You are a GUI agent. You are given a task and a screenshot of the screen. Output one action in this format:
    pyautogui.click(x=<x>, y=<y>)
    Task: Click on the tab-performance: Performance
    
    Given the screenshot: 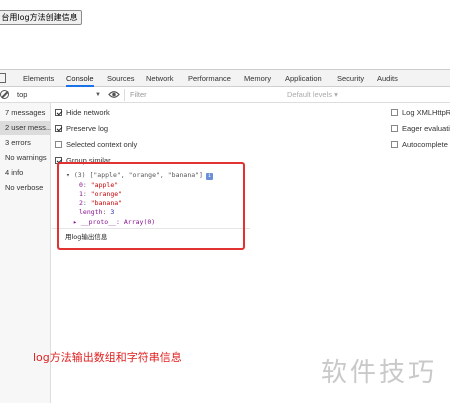 What is the action you would take?
    pyautogui.click(x=209, y=78)
    